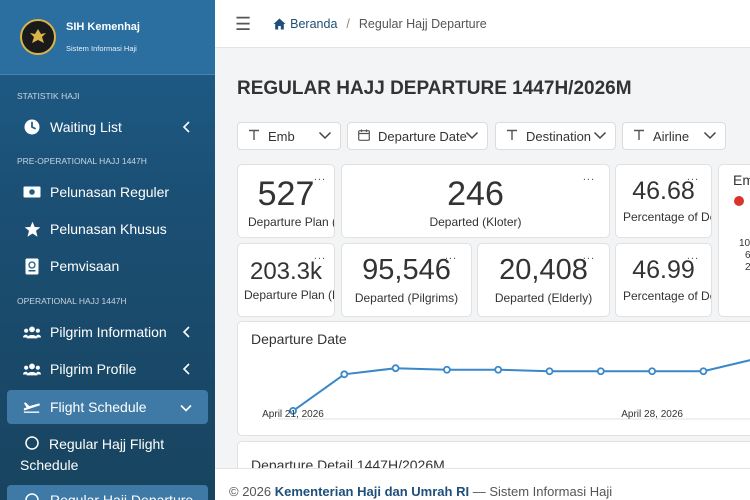  I want to click on money-icon, so click(32, 192).